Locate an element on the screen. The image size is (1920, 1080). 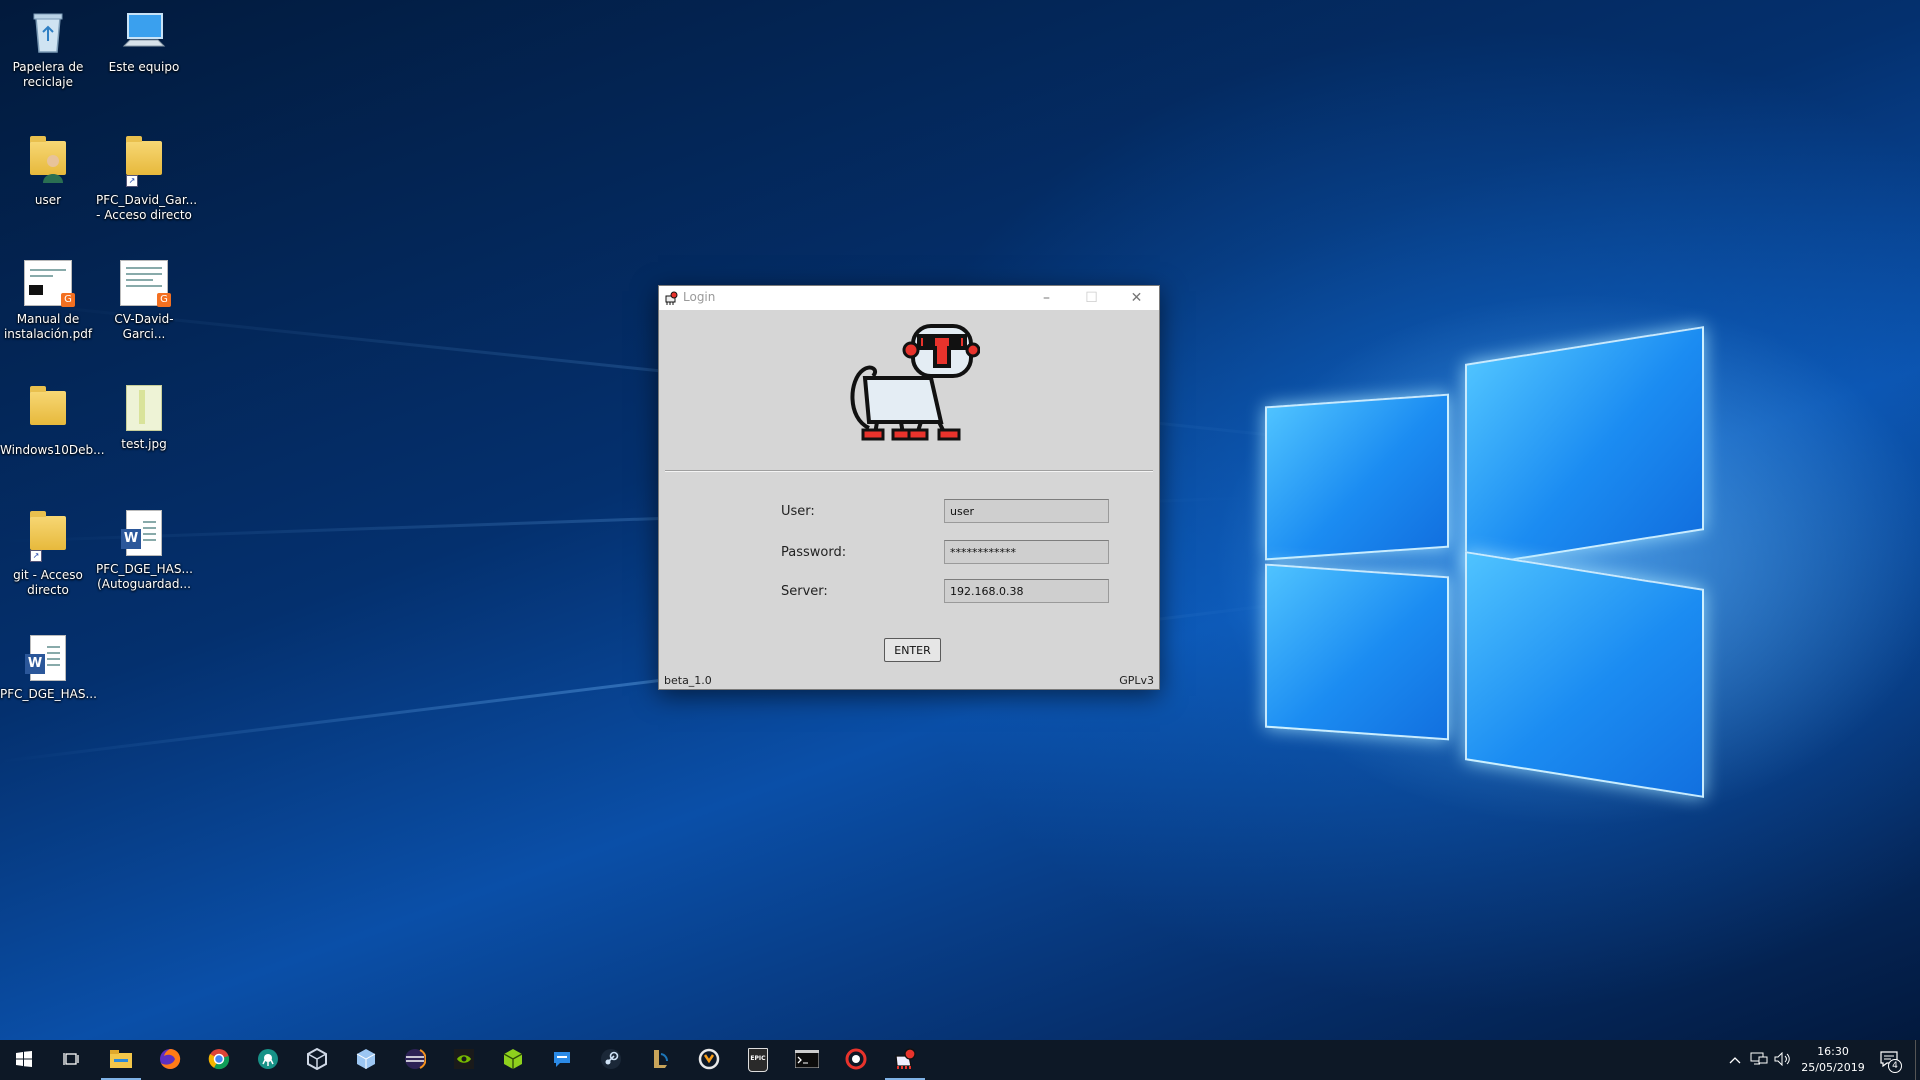
this-pc-icon is located at coordinates (144, 32).